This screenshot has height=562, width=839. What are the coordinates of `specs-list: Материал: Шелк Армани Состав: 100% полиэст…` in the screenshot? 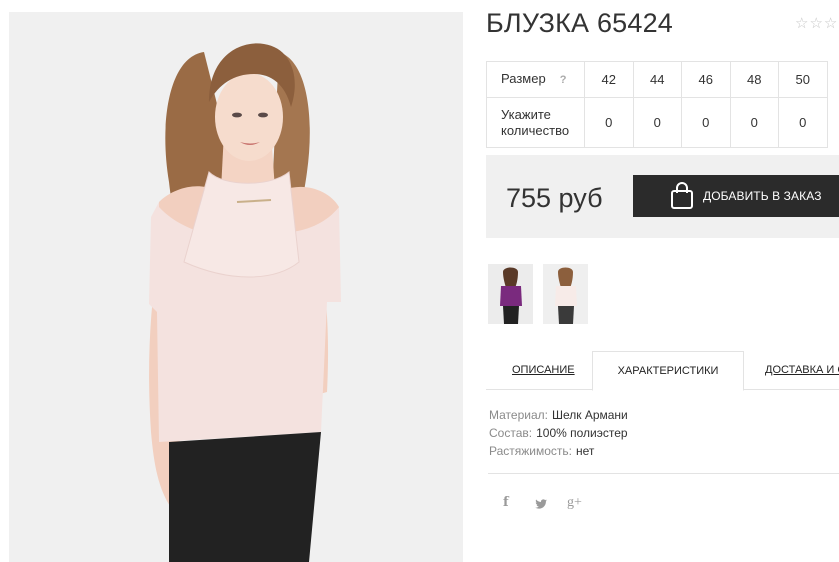 It's located at (558, 433).